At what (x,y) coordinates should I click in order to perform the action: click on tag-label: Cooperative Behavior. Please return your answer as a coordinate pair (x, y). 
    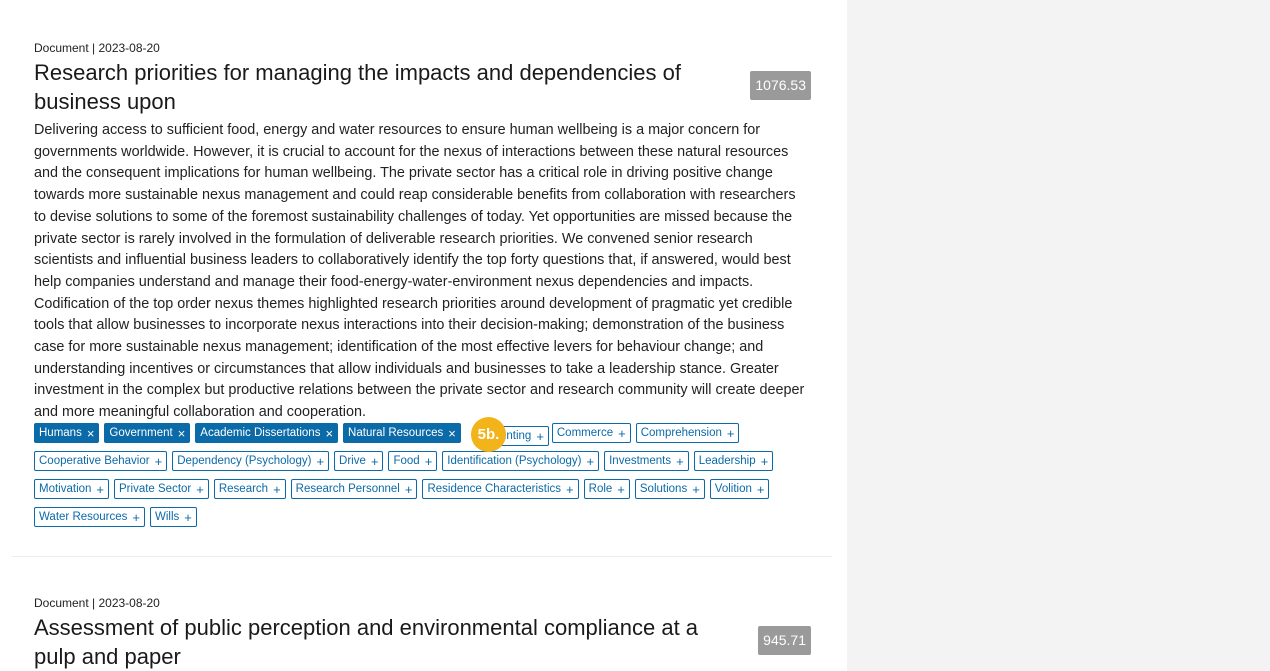
    Looking at the image, I should click on (94, 461).